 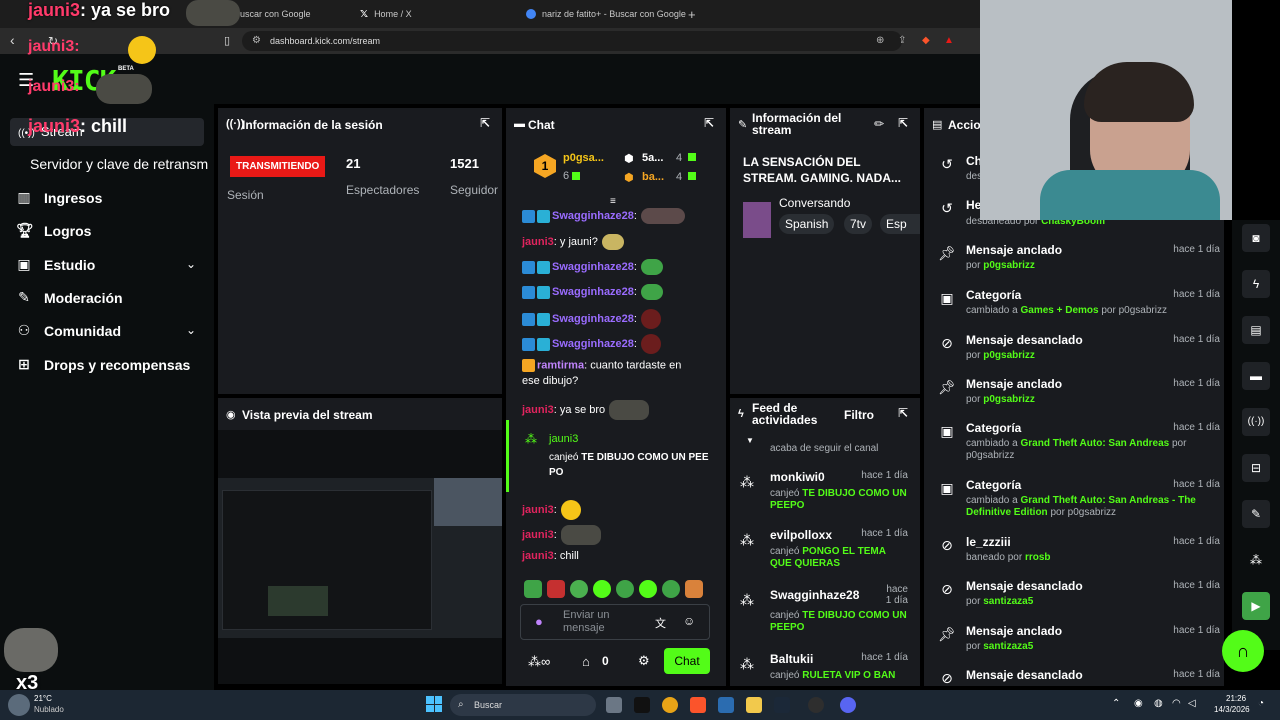 What do you see at coordinates (1256, 330) in the screenshot?
I see `document-icon: ▤` at bounding box center [1256, 330].